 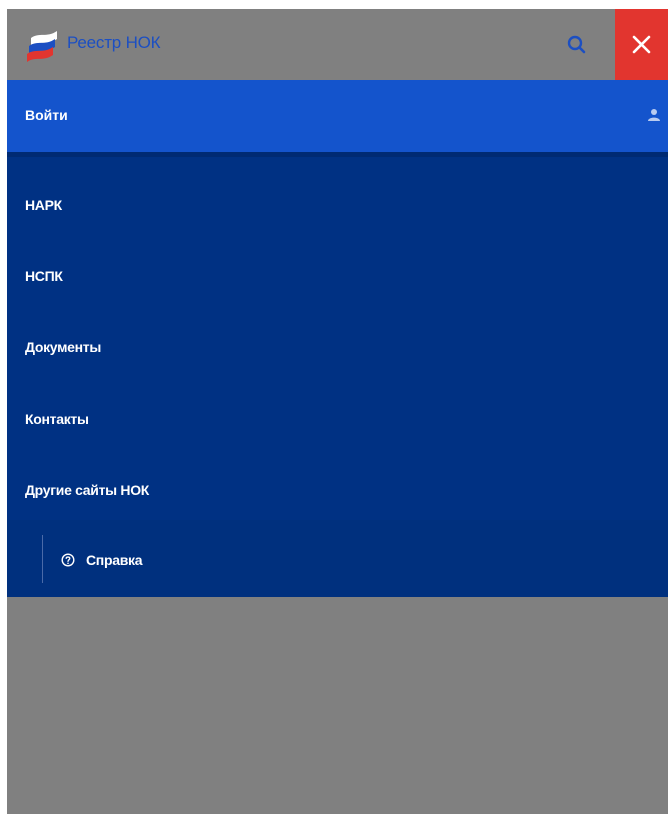 I want to click on help-label: Справка, so click(x=114, y=560).